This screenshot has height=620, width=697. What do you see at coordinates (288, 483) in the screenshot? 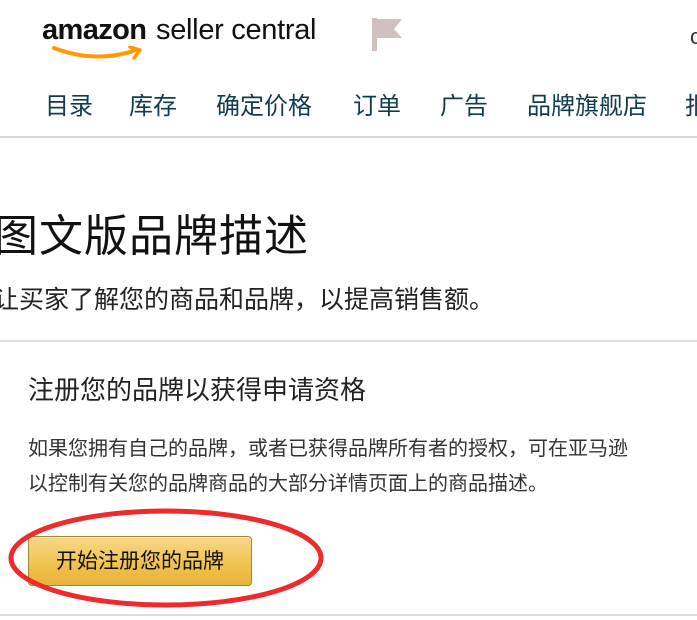
I see `card-description-line-2: 以控制有关您的品牌商品的大部分详情页面上的商品描述。` at bounding box center [288, 483].